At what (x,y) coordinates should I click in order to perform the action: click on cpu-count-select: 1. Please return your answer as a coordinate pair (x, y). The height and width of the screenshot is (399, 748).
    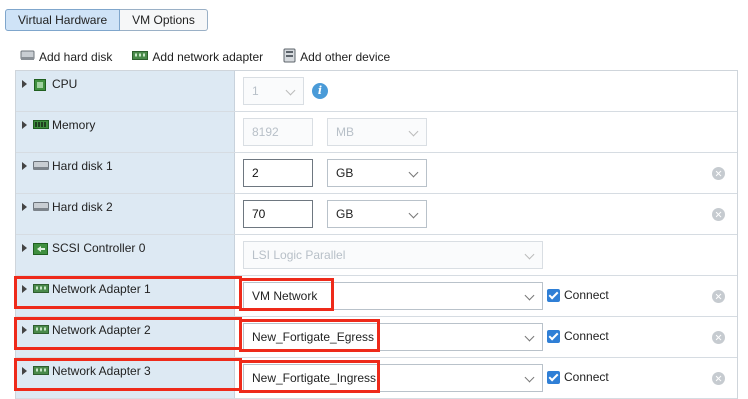
    Looking at the image, I should click on (273, 91).